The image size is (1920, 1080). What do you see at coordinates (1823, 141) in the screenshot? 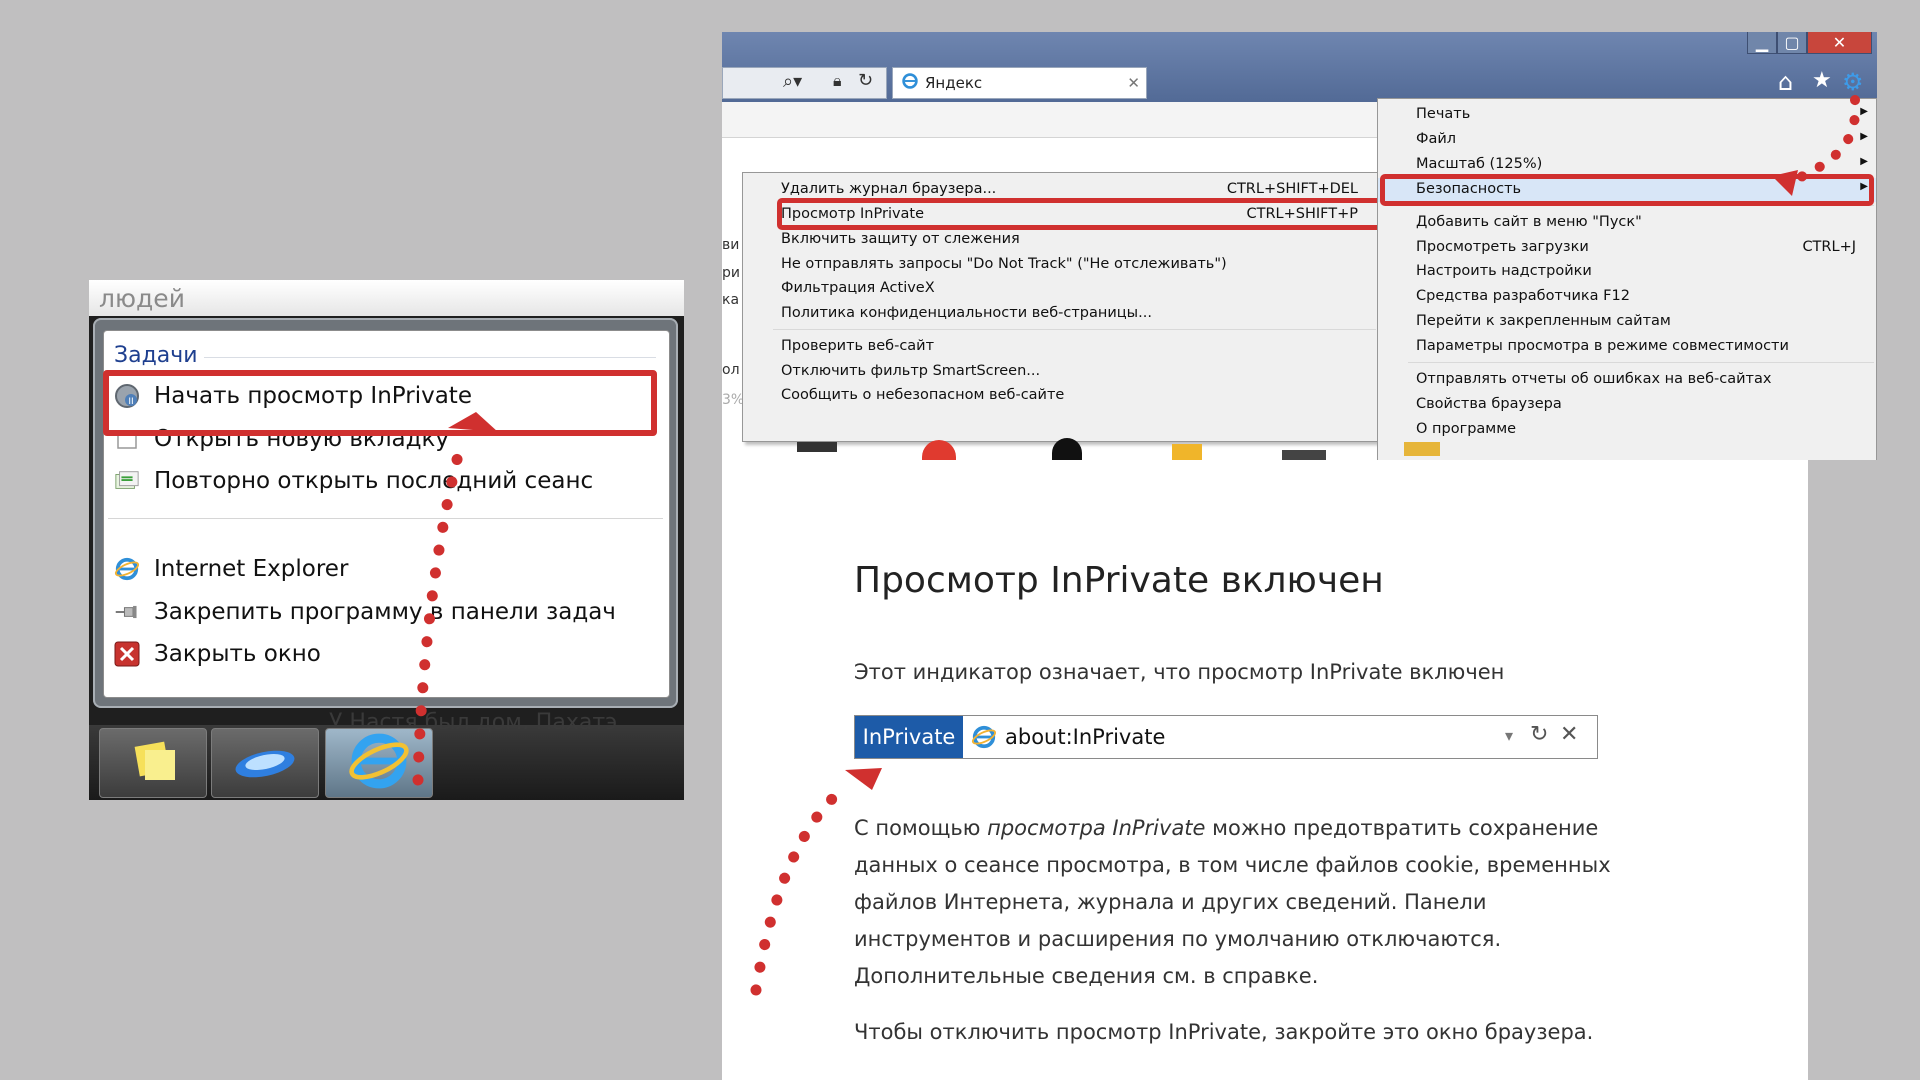
I see `arrow-gear-to-safety` at bounding box center [1823, 141].